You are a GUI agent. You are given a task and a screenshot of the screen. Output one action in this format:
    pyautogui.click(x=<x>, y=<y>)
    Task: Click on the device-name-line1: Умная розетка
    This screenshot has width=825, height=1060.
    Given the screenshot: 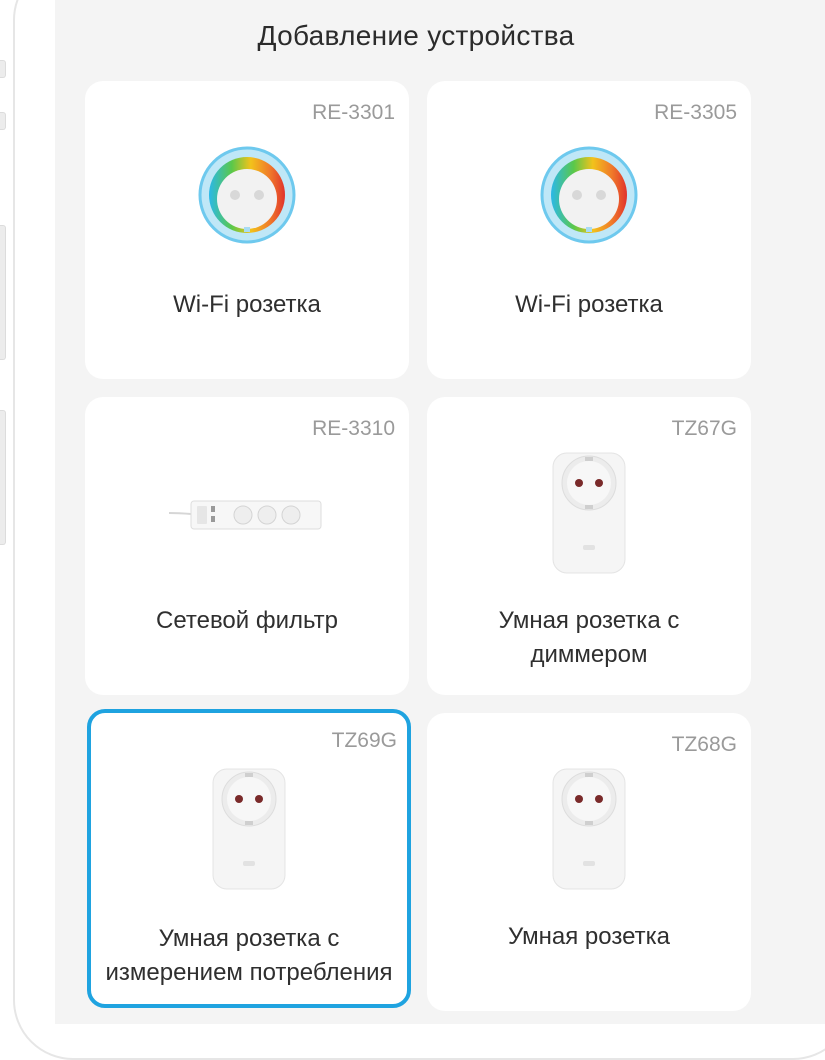 What is the action you would take?
    pyautogui.click(x=588, y=936)
    